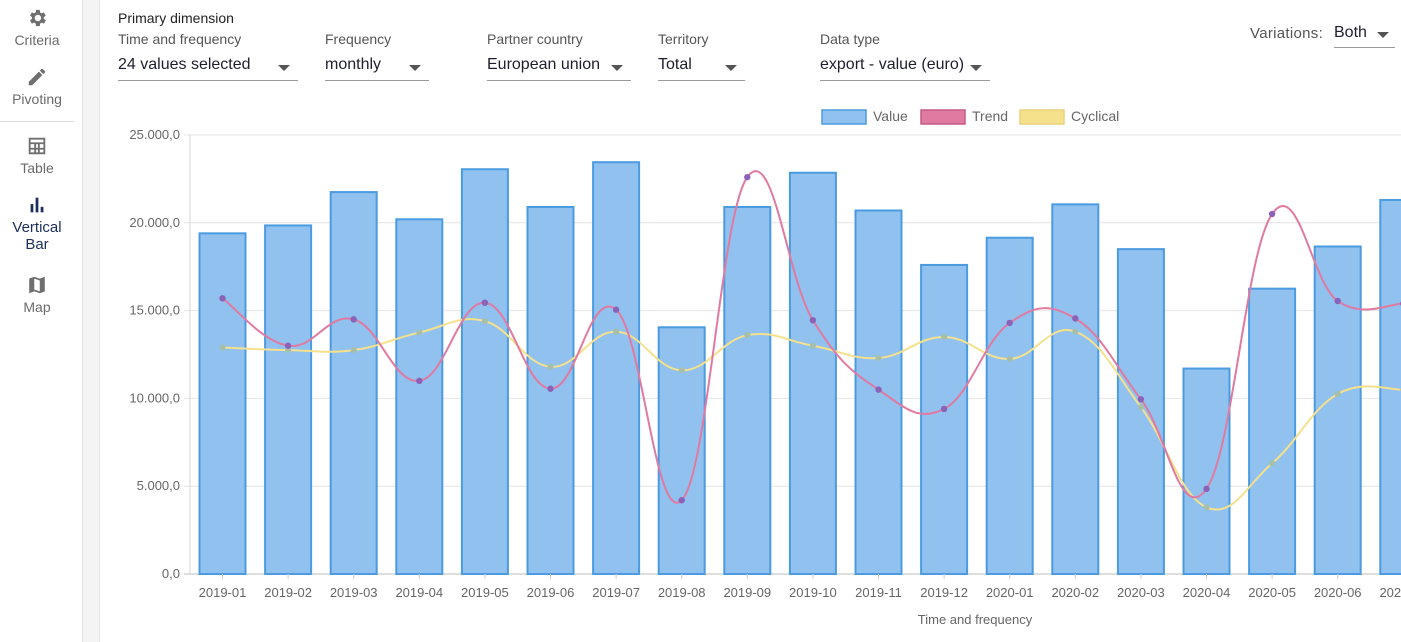 This screenshot has width=1401, height=642. What do you see at coordinates (616, 592) in the screenshot?
I see `x-tick-label: 2019-07` at bounding box center [616, 592].